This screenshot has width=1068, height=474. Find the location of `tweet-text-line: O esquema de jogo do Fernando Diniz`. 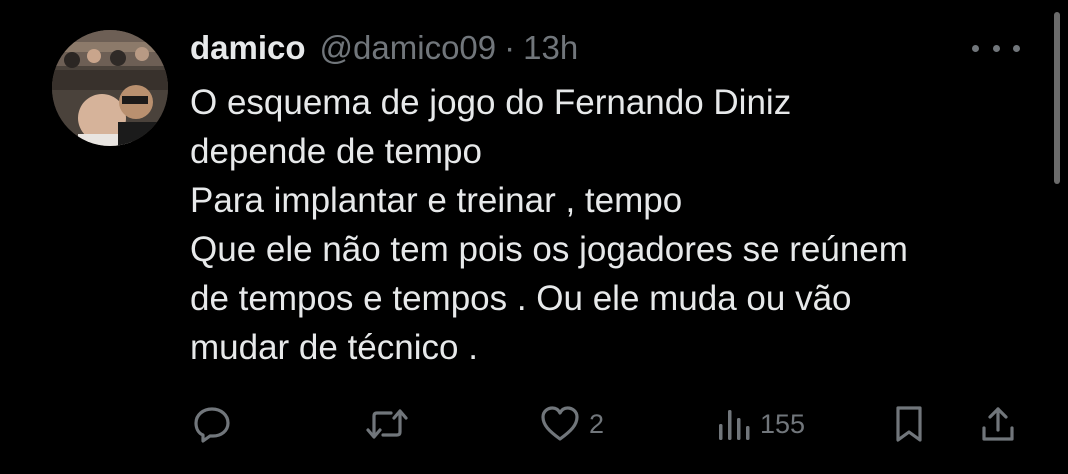

tweet-text-line: O esquema de jogo do Fernando Diniz is located at coordinates (491, 102).